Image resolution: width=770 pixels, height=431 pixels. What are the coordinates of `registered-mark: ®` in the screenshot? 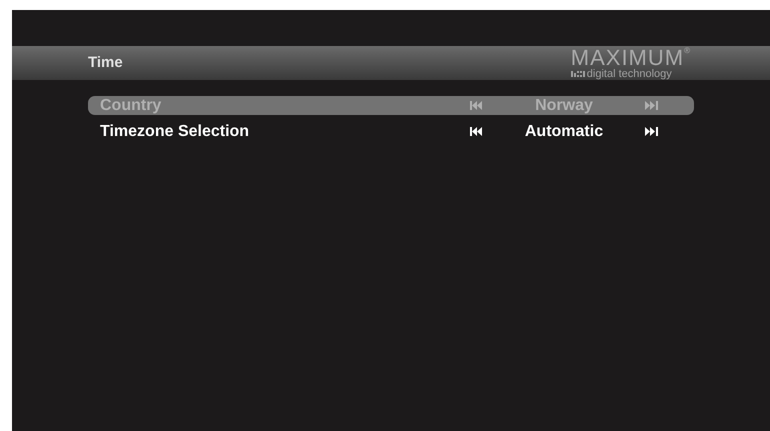 It's located at (687, 50).